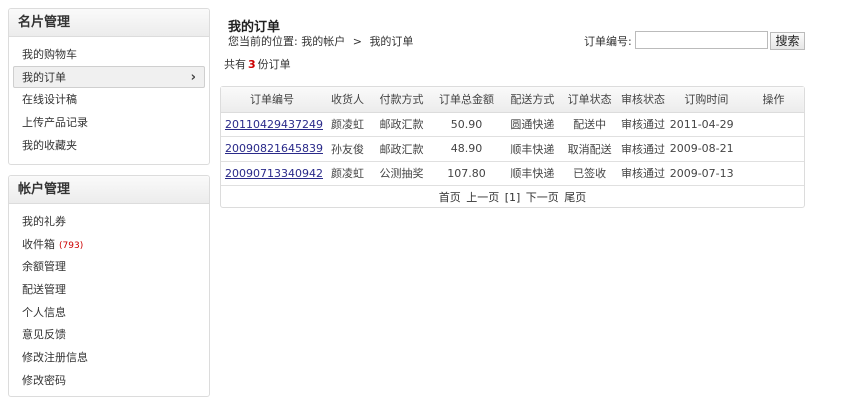  Describe the element at coordinates (193, 77) in the screenshot. I see `chevron-right-icon: ›` at that location.